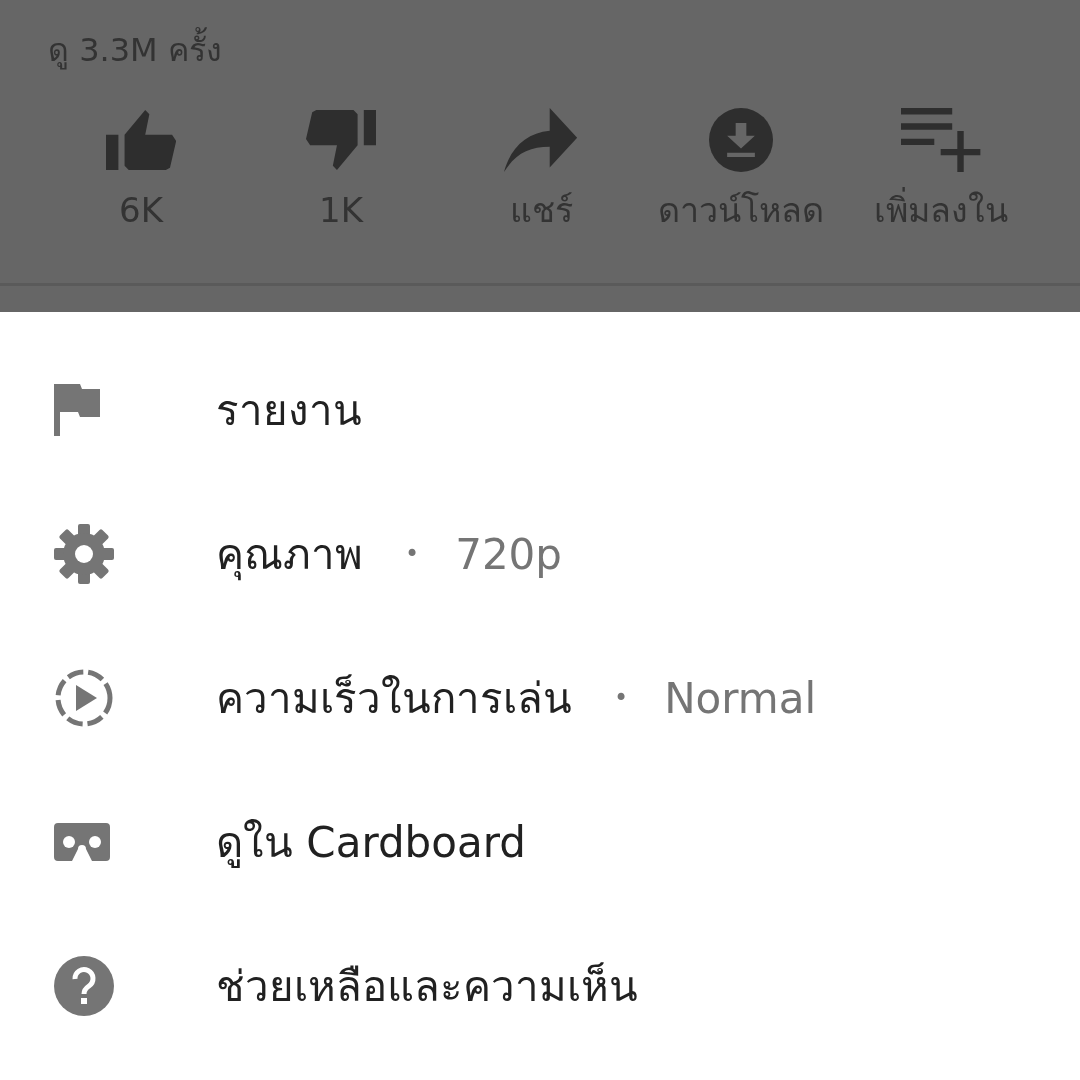  What do you see at coordinates (540, 698) in the screenshot?
I see `menu-item: ความเร็วในการเล่น • Normal` at bounding box center [540, 698].